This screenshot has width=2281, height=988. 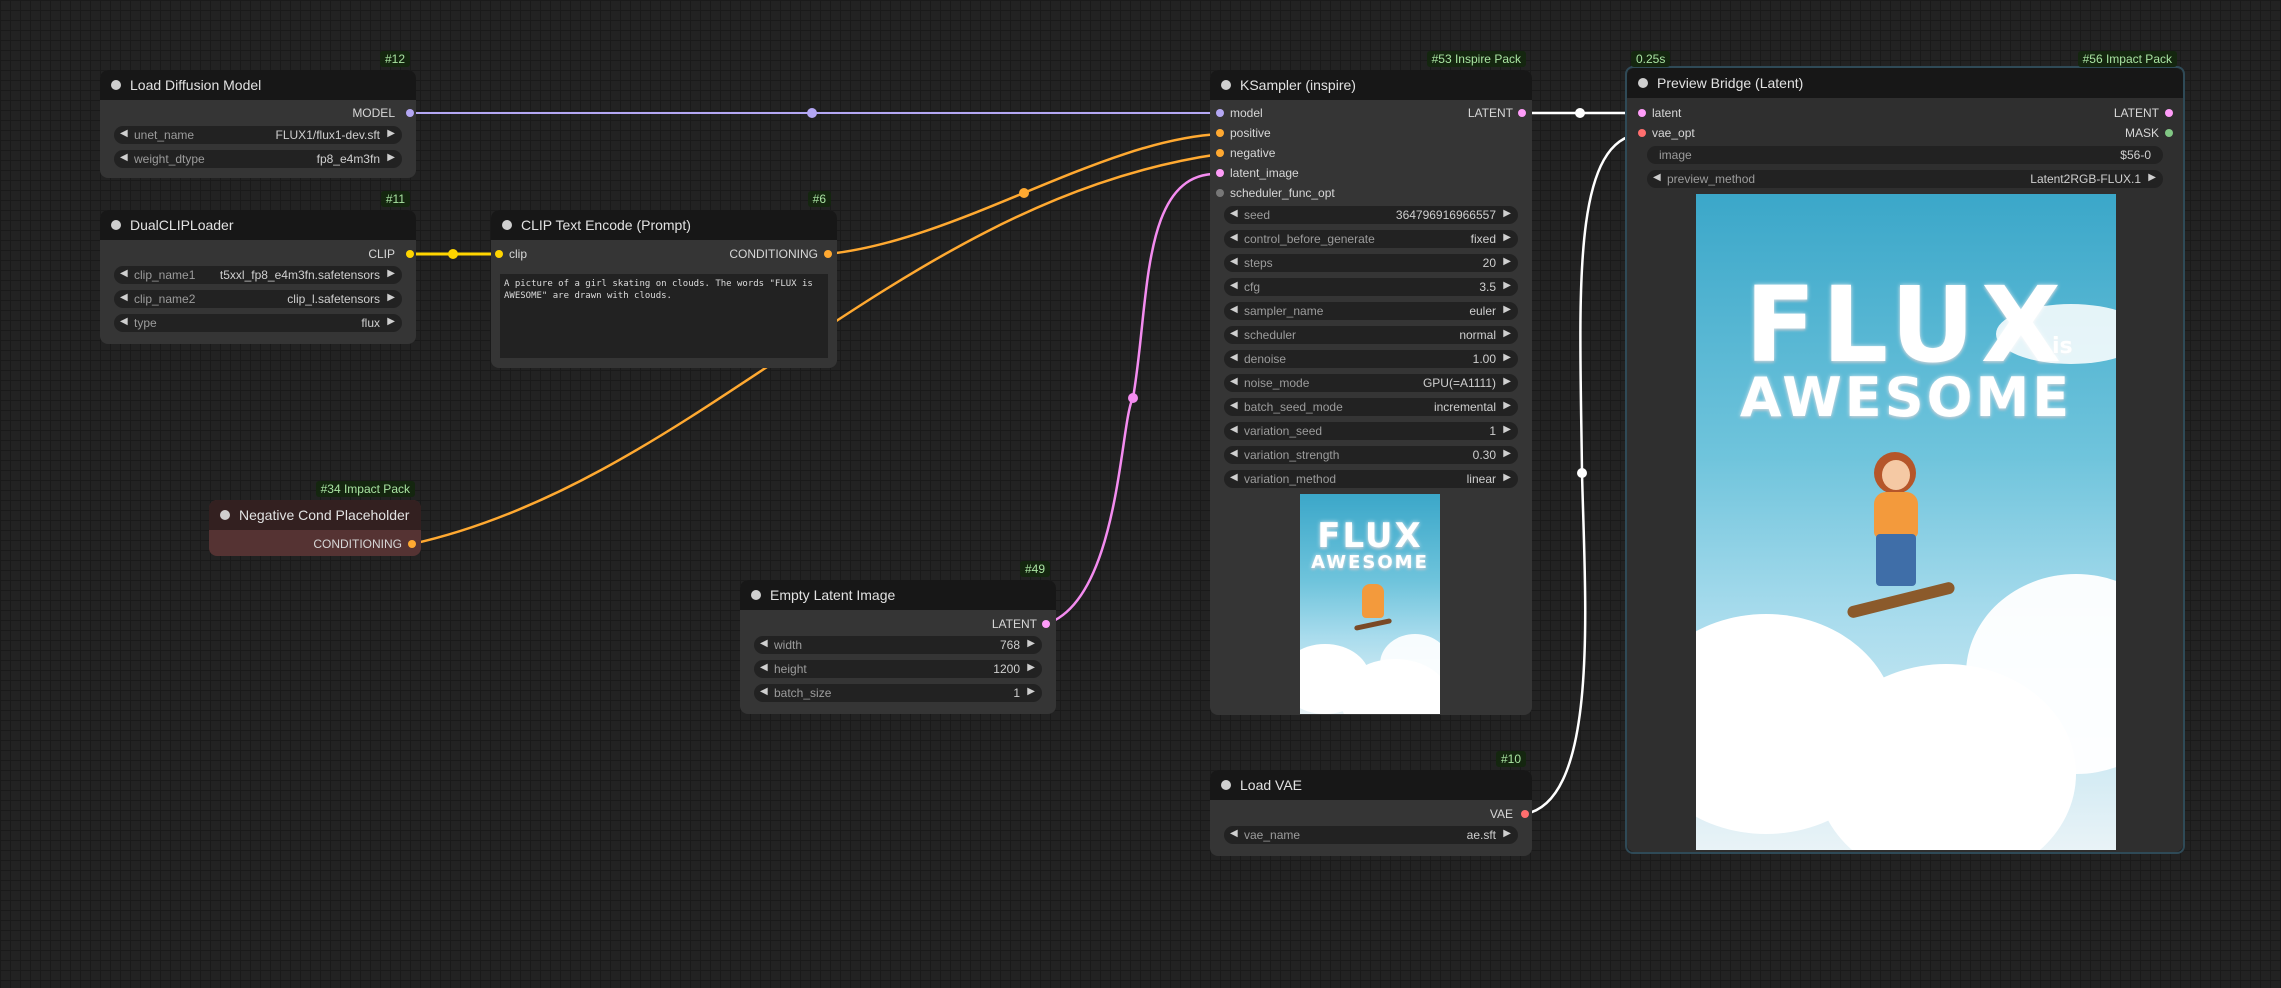 I want to click on widget-sampler-name: ◀ sampler_name euler ▶, so click(x=1371, y=311).